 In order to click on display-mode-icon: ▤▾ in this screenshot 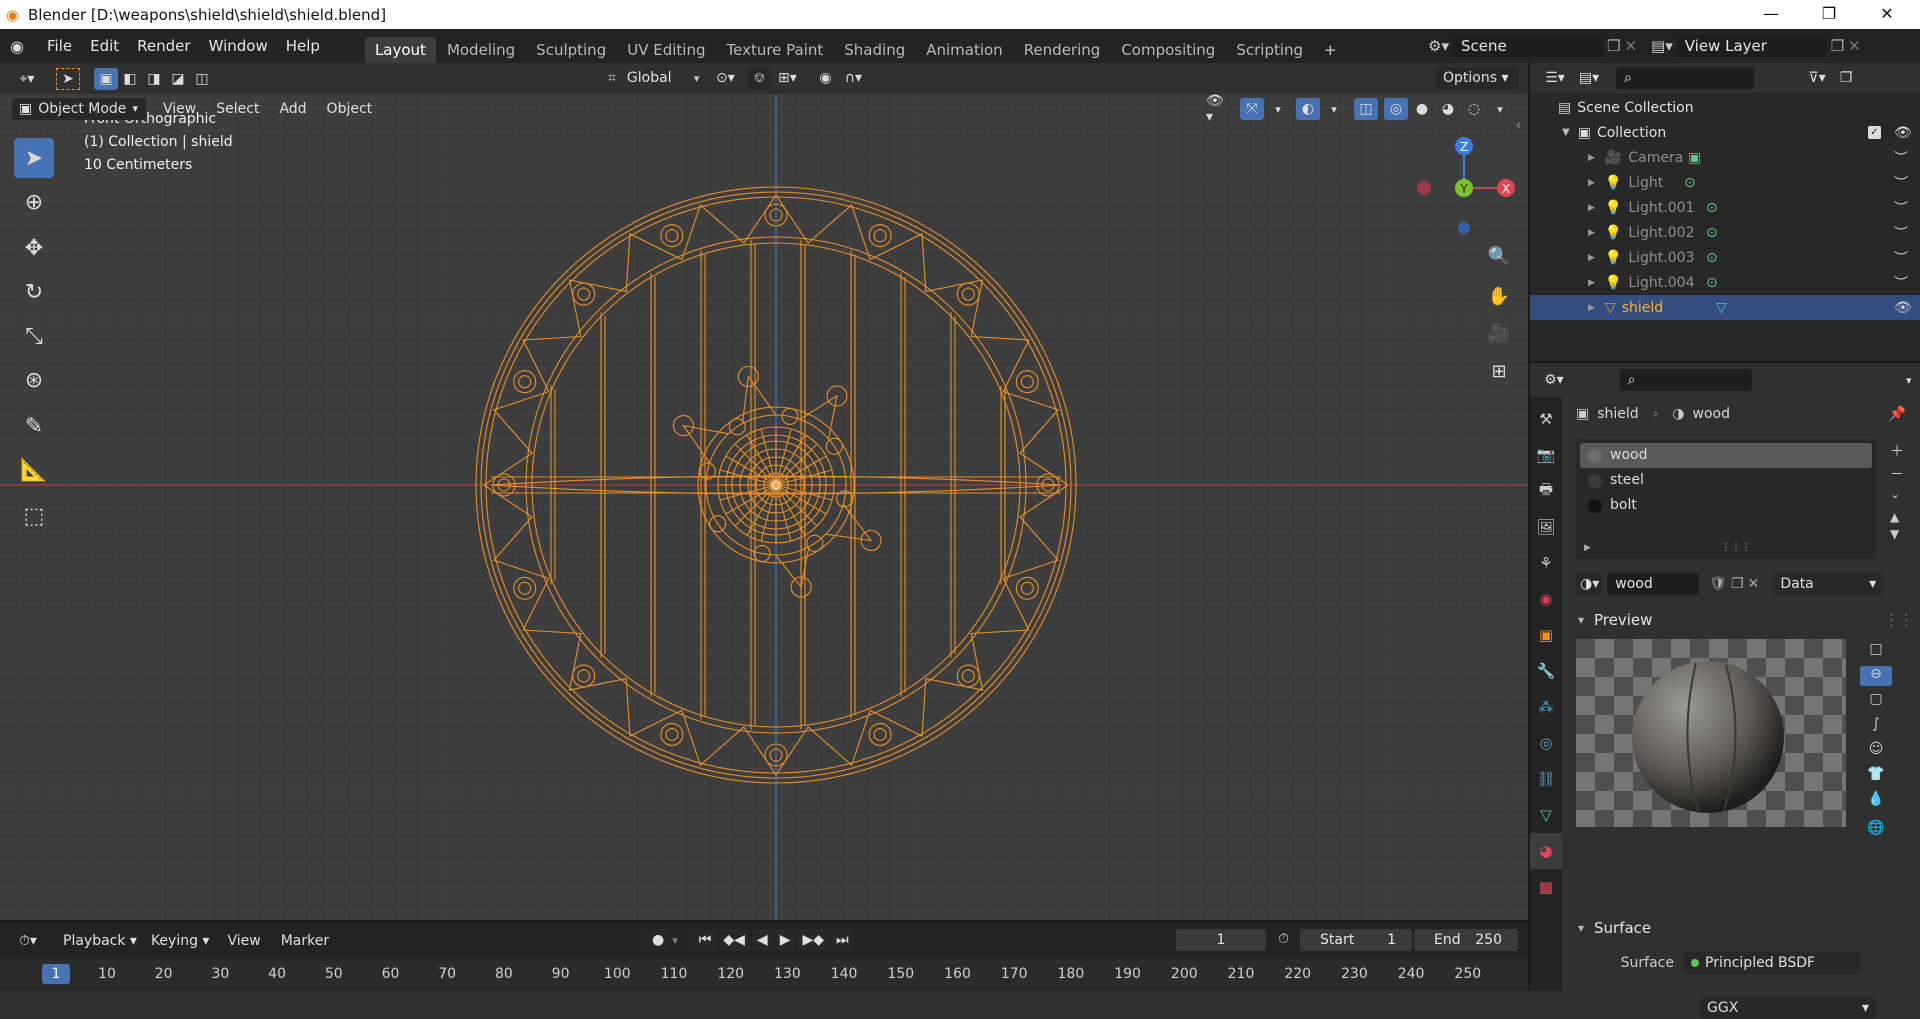, I will do `click(1589, 78)`.